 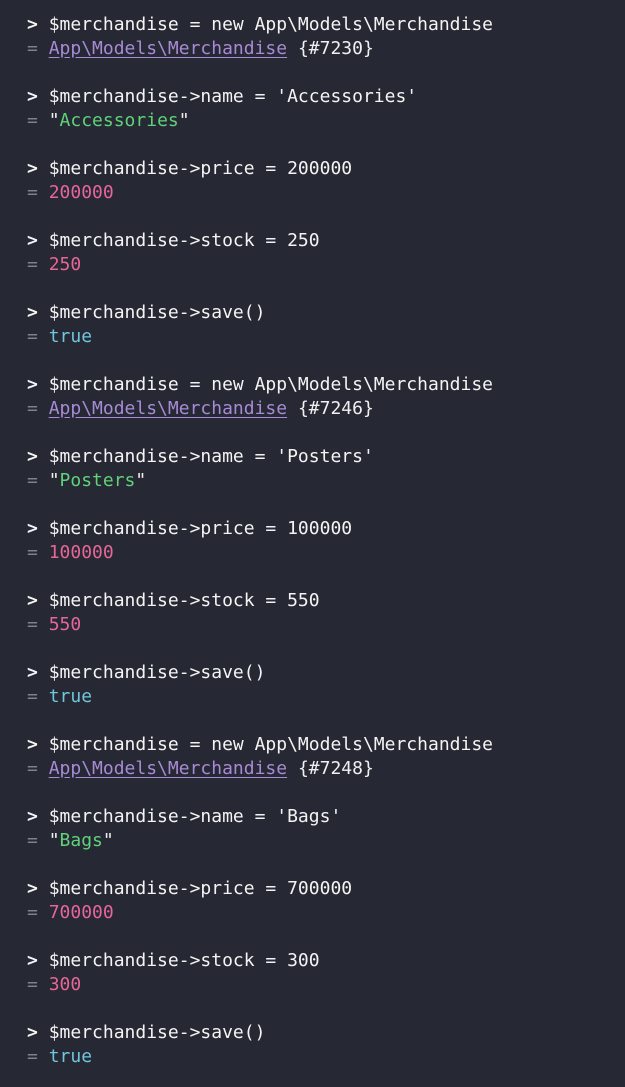 What do you see at coordinates (81, 840) in the screenshot?
I see `string-value: Bags` at bounding box center [81, 840].